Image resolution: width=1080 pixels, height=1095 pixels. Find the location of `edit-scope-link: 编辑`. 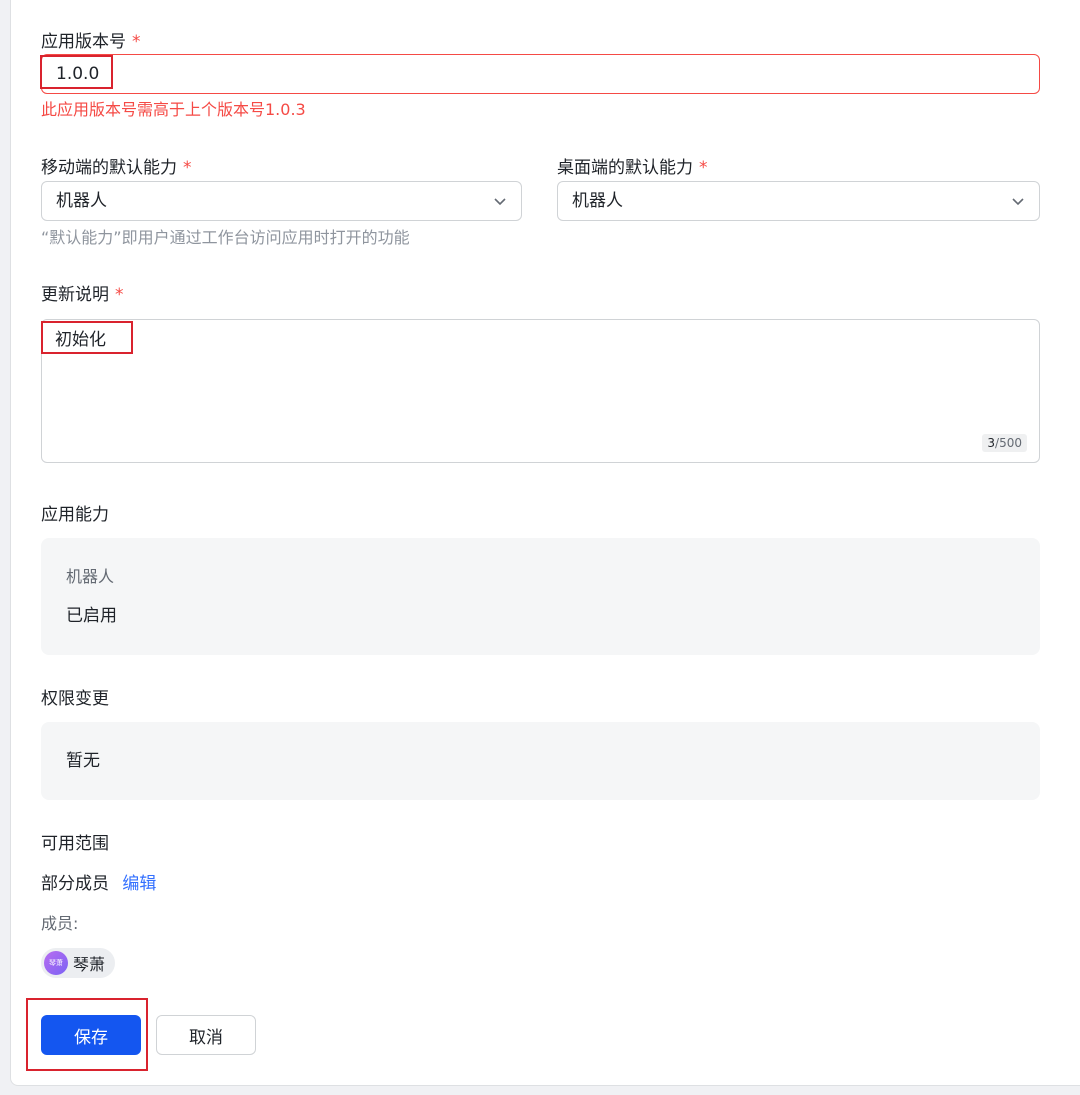

edit-scope-link: 编辑 is located at coordinates (139, 884).